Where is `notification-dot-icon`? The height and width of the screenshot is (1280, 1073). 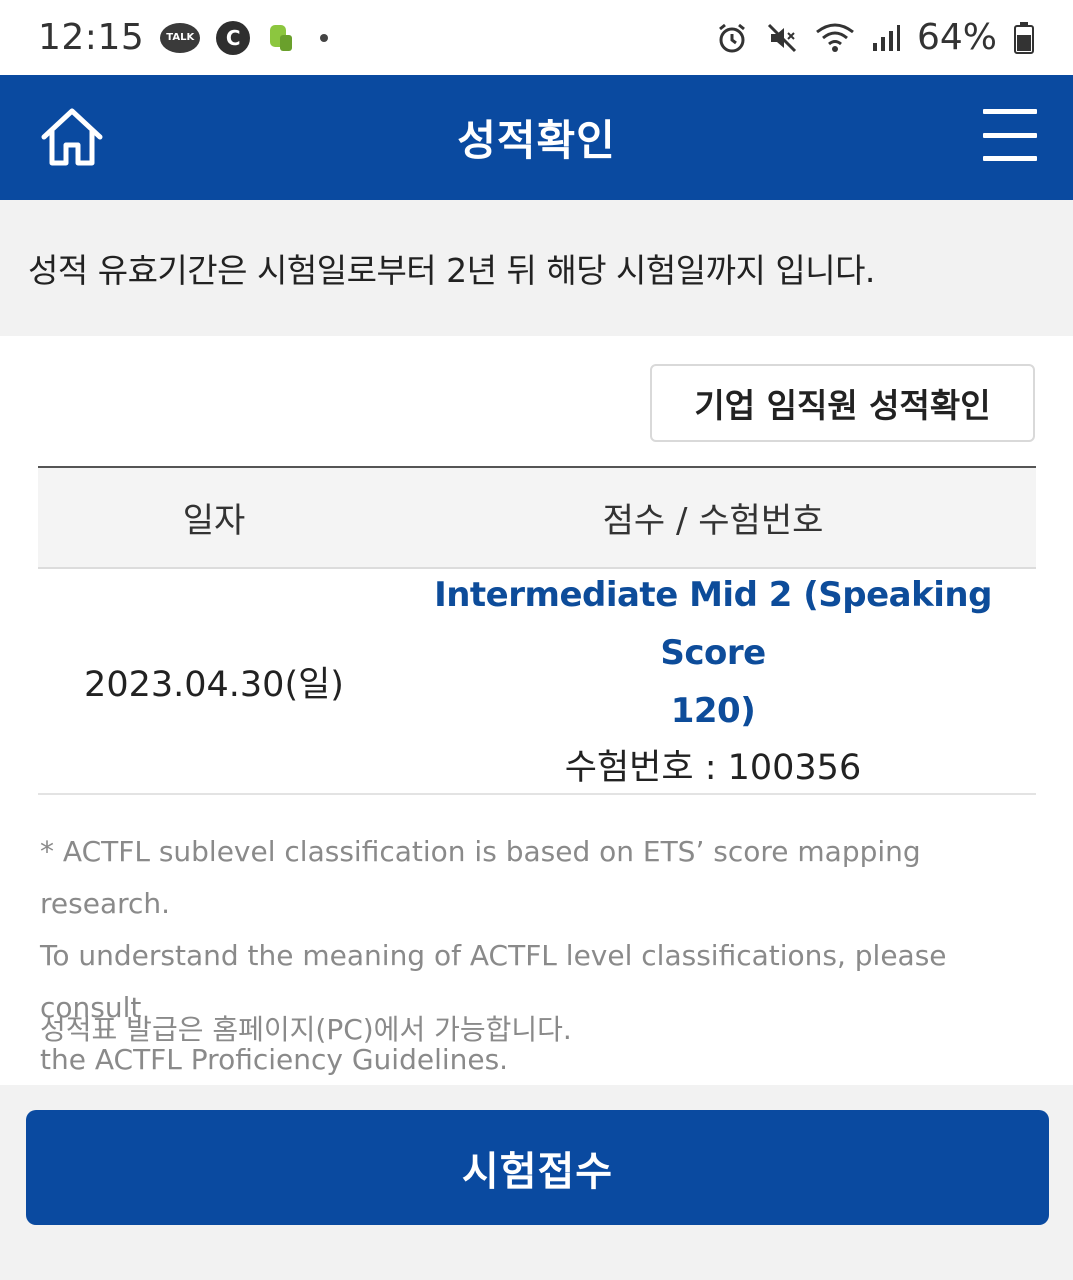
notification-dot-icon is located at coordinates (324, 37).